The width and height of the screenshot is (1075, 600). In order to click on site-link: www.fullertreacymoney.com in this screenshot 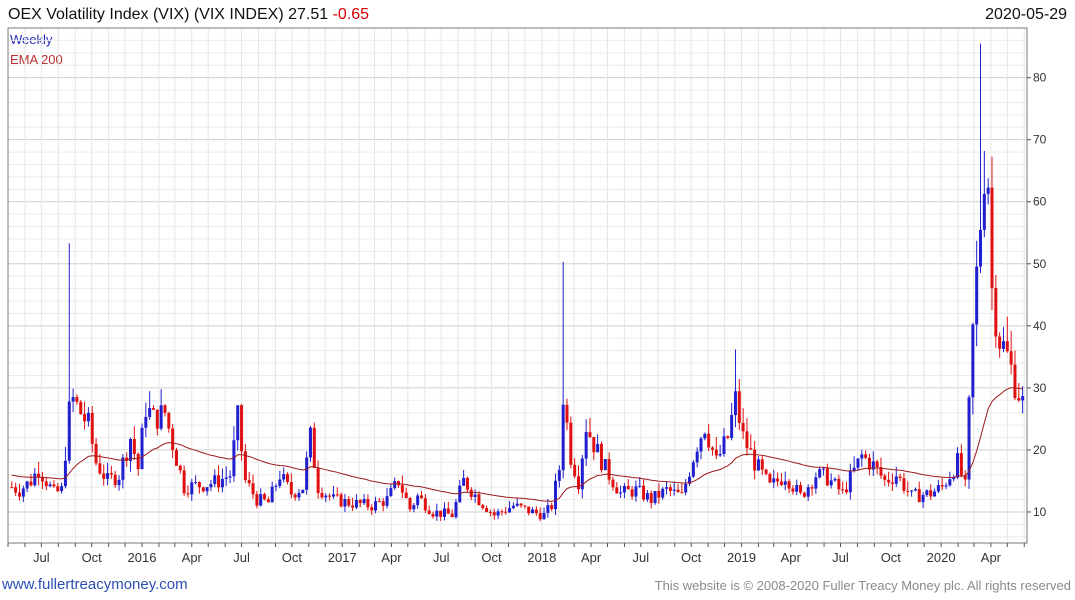, I will do `click(95, 584)`.